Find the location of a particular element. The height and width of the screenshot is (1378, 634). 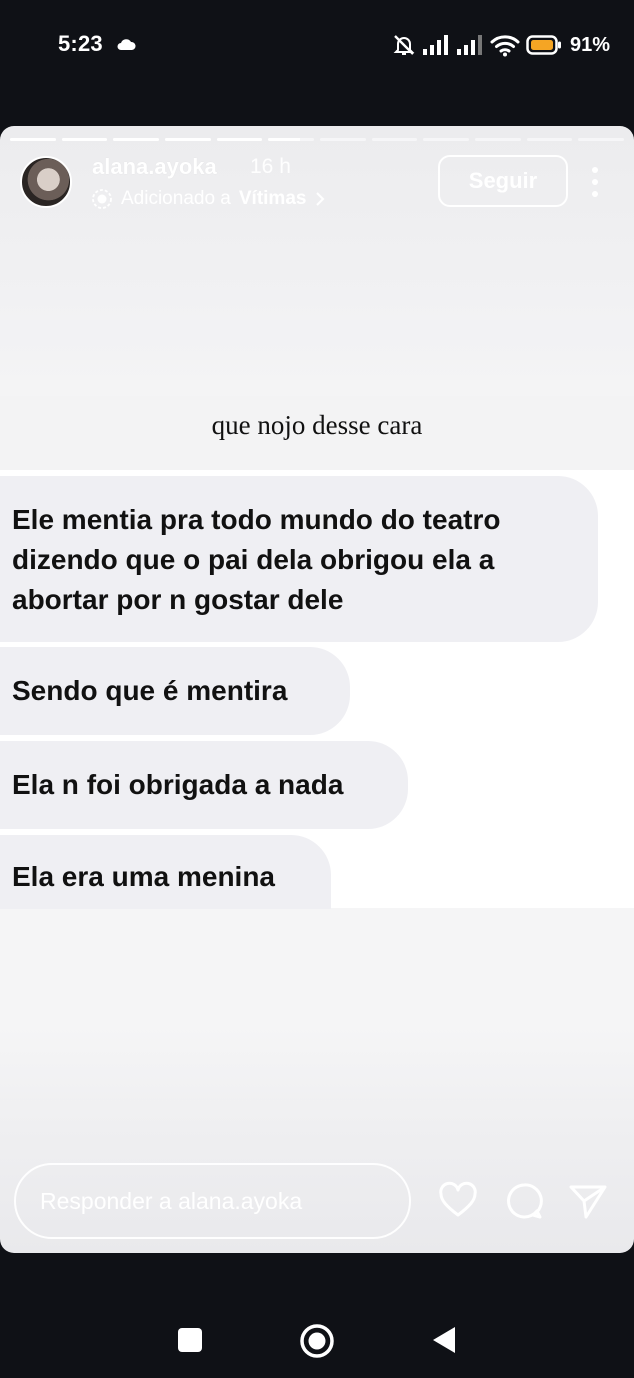

send-icon is located at coordinates (588, 1201).